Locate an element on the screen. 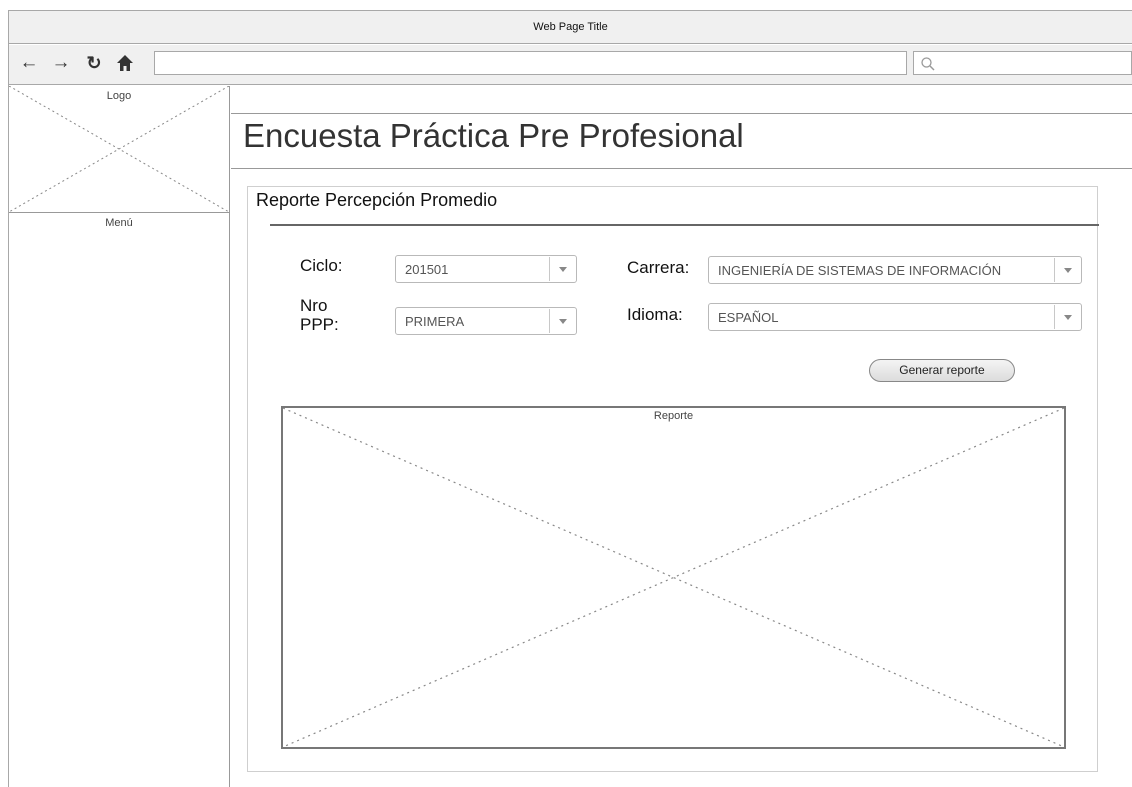 This screenshot has height=787, width=1132. page-title: Encuesta Práctica Pre Profesional is located at coordinates (493, 135).